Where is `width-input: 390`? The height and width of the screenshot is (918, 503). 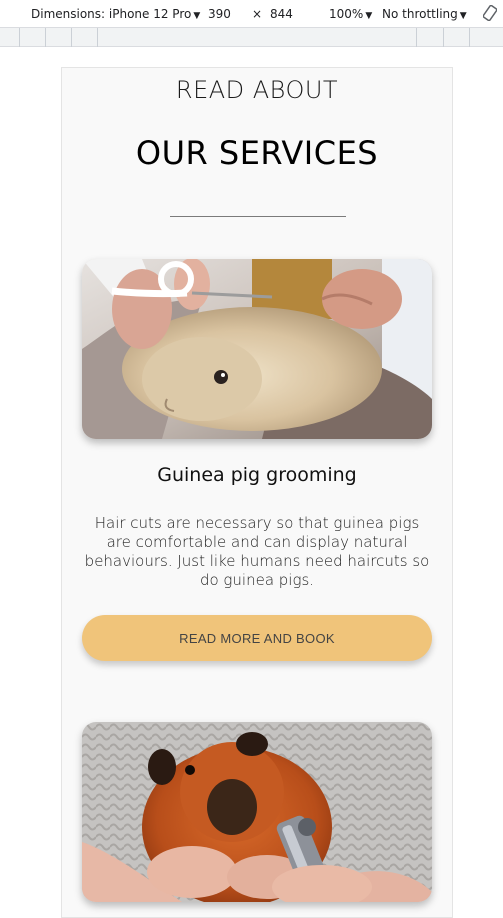 width-input: 390 is located at coordinates (219, 14).